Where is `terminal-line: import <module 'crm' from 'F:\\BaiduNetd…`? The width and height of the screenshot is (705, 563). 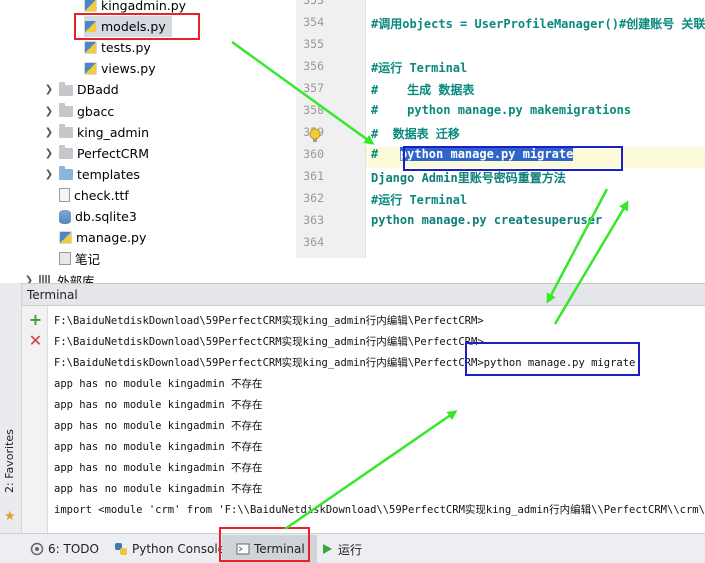 terminal-line: import <module 'crm' from 'F:\\BaiduNetd… is located at coordinates (379, 510).